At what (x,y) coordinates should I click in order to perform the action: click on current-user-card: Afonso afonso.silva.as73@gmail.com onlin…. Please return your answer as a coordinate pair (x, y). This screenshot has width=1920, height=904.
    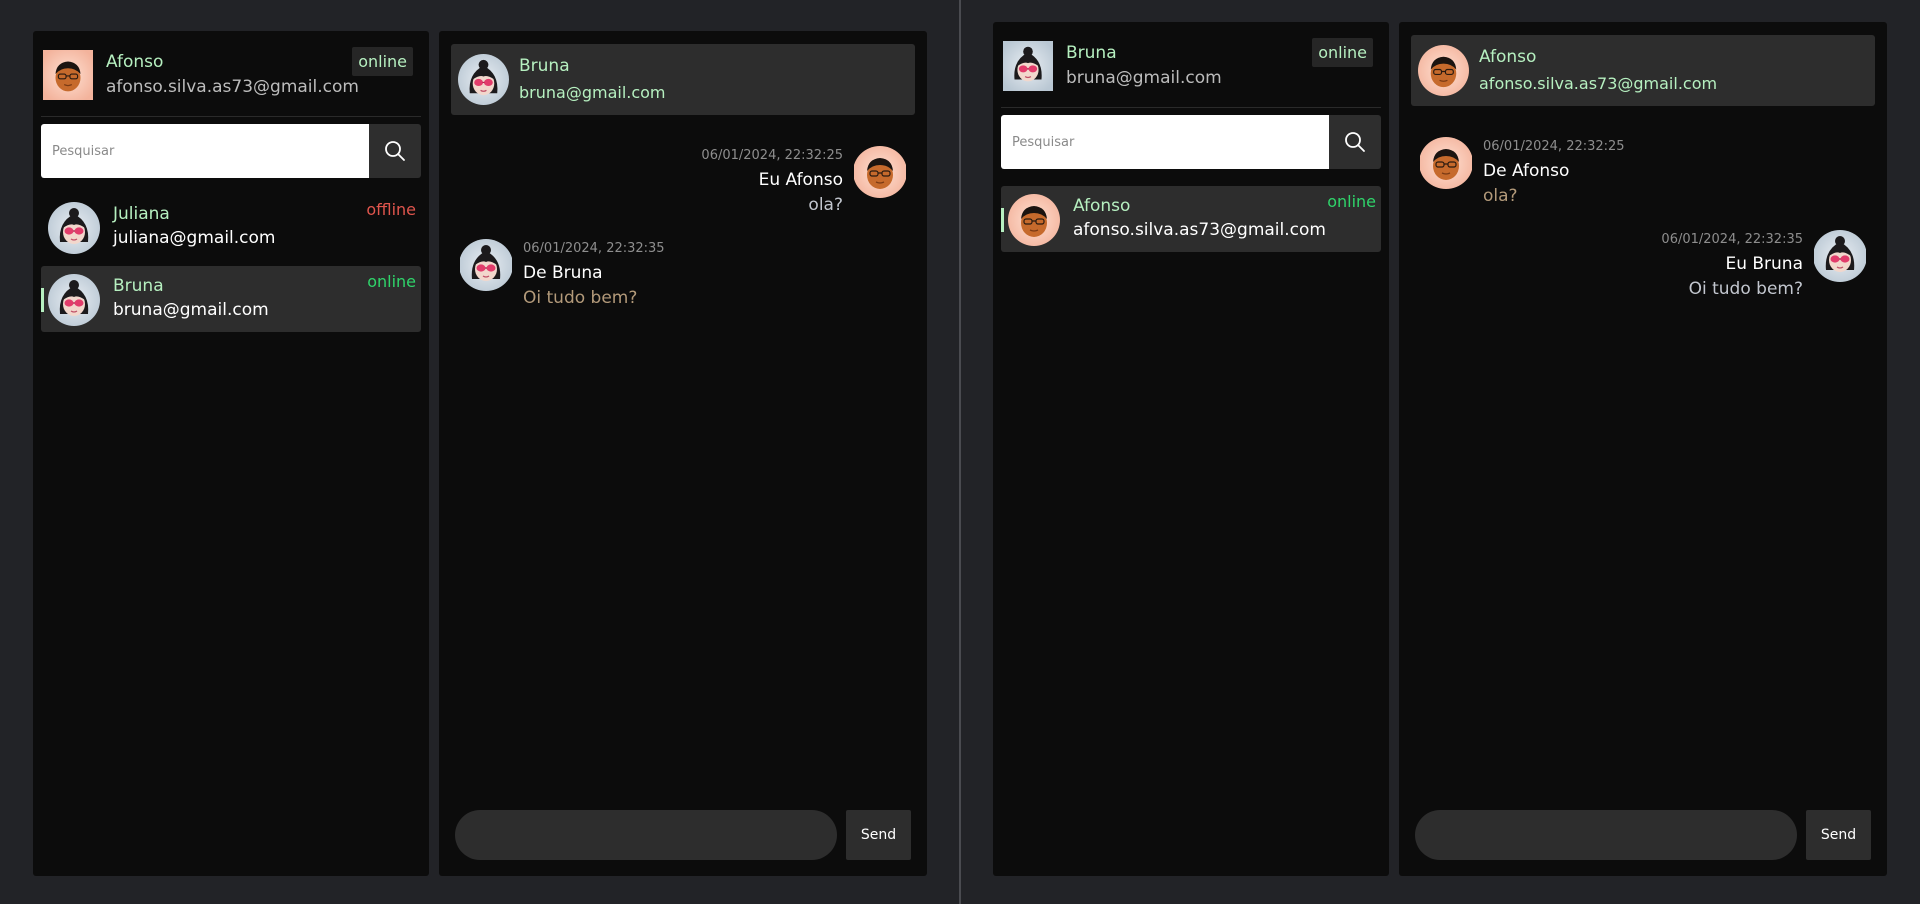
    Looking at the image, I should click on (231, 77).